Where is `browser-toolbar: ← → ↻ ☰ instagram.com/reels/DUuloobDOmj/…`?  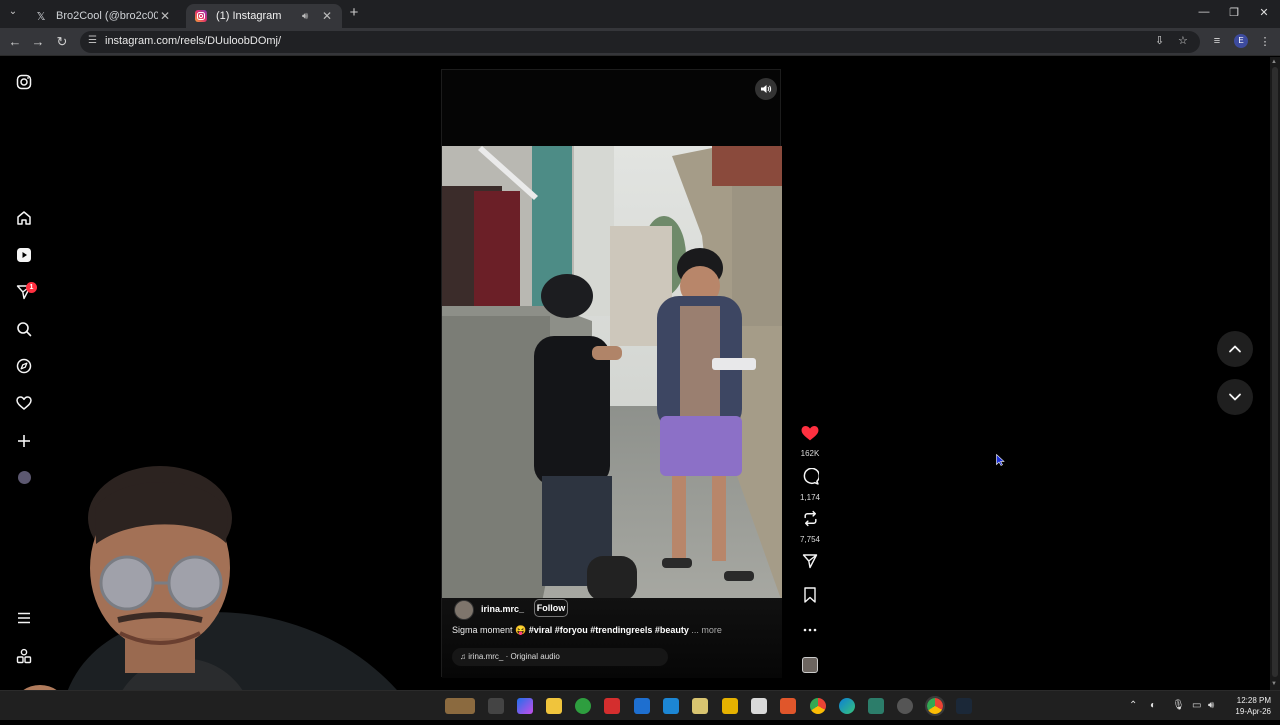
browser-toolbar: ← → ↻ ☰ instagram.com/reels/DUuloobDOmj/… is located at coordinates (640, 42).